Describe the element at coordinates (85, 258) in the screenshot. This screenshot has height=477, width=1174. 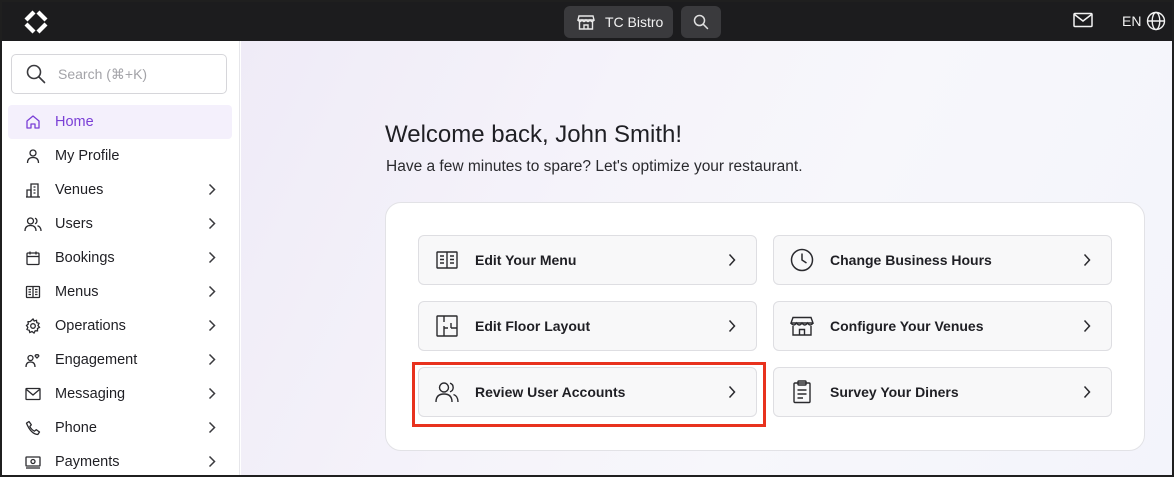
I see `sidebar-item-label: Bookings` at that location.